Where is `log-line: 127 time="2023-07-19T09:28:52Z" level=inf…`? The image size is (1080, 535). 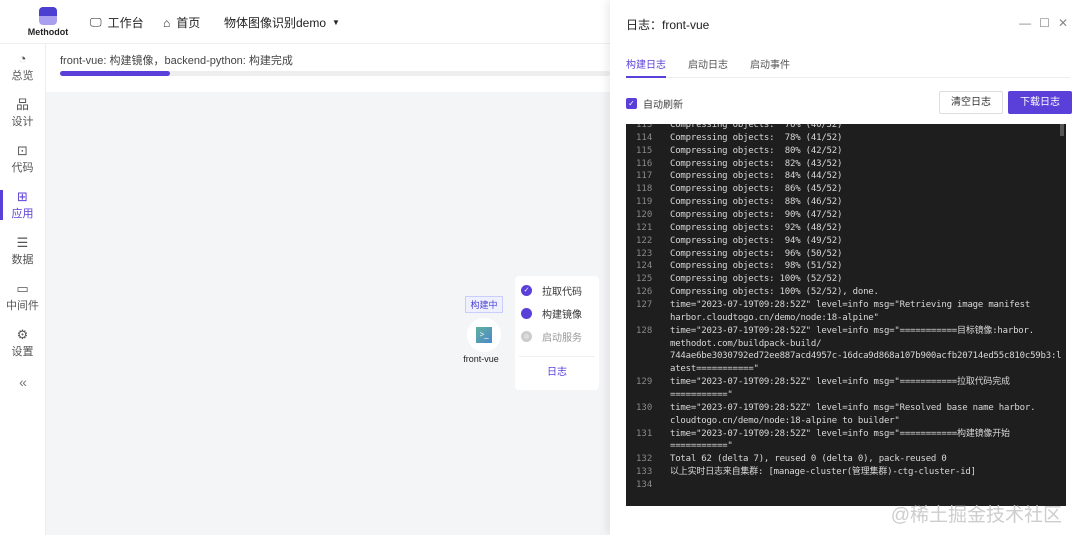
log-line: 127 time="2023-07-19T09:28:52Z" level=inf… is located at coordinates (846, 305).